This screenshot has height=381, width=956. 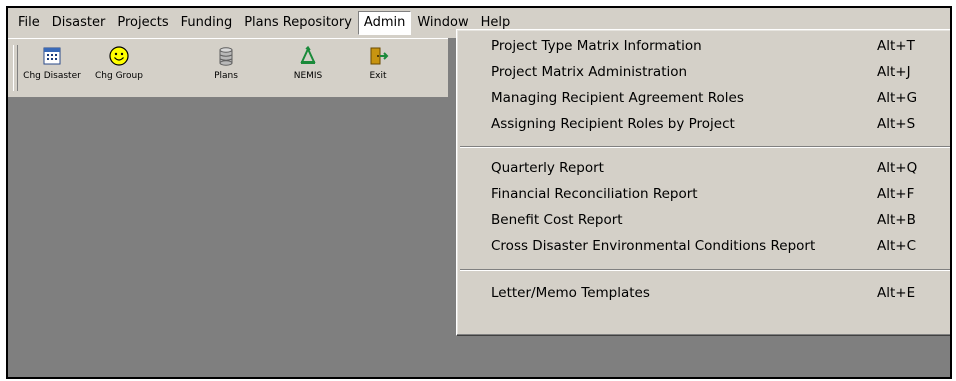 I want to click on menu-item-letter-memo-templates: Letter/Memo Templates Alt+E, so click(x=704, y=293).